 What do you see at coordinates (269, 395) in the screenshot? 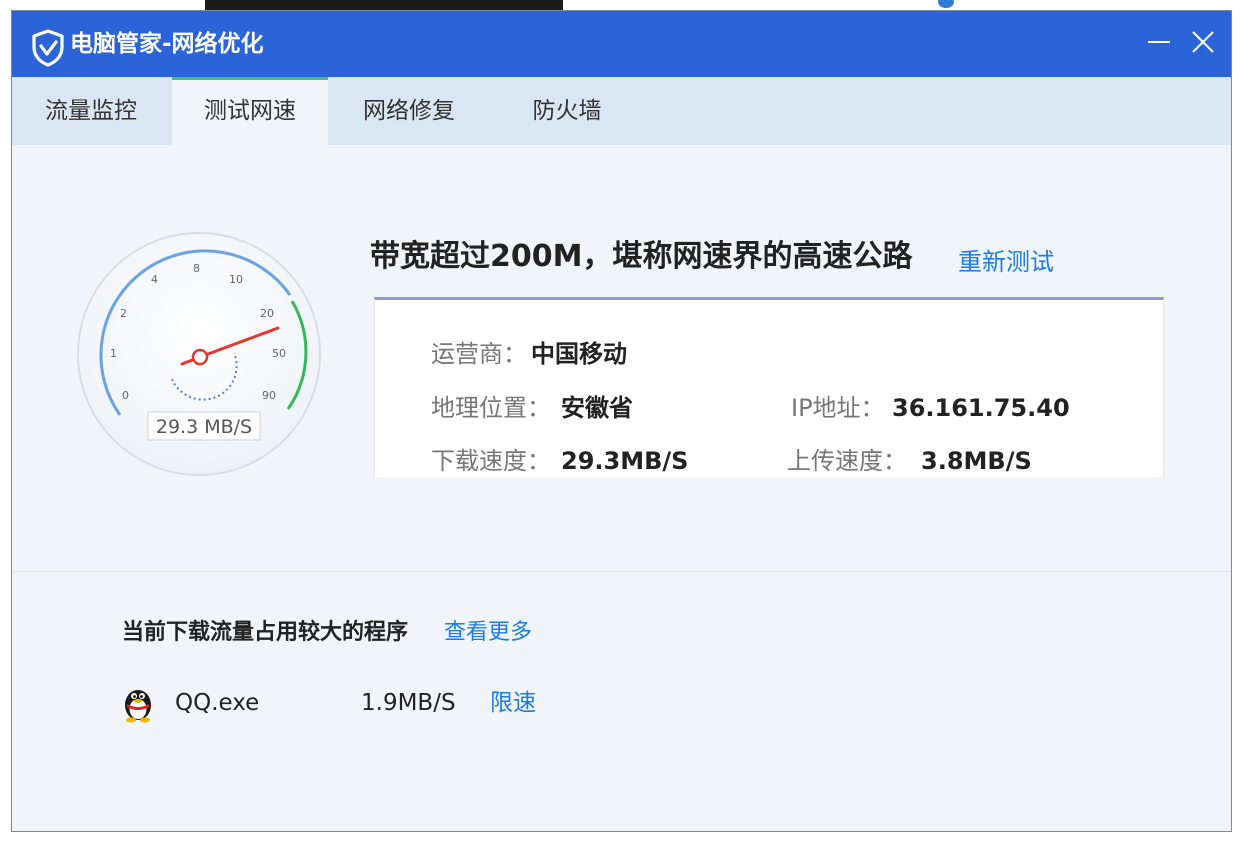
I see `gauge-tick-label: 90` at bounding box center [269, 395].